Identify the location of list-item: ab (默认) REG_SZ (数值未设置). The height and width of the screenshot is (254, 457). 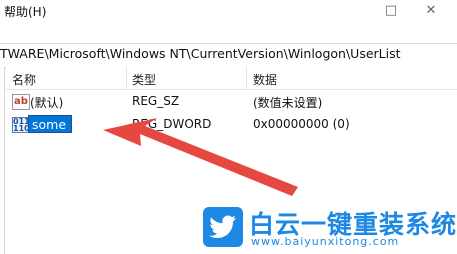
(231, 102).